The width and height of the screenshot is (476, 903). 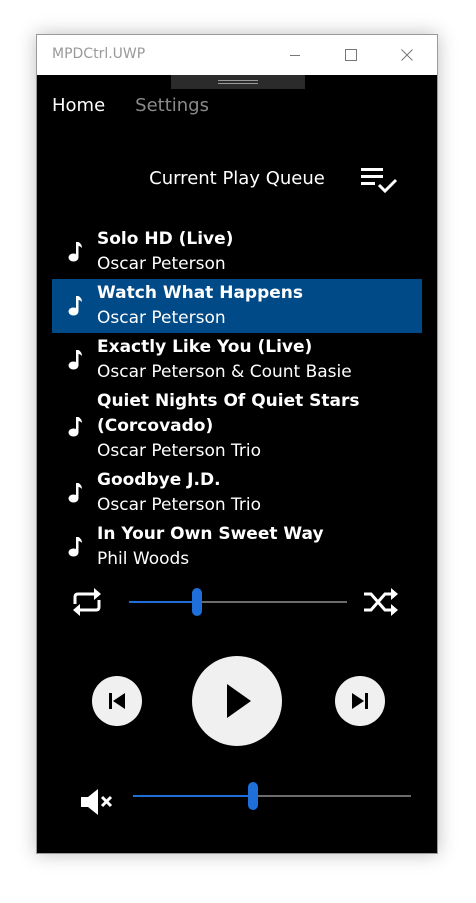 I want to click on shuffle-icon, so click(x=381, y=602).